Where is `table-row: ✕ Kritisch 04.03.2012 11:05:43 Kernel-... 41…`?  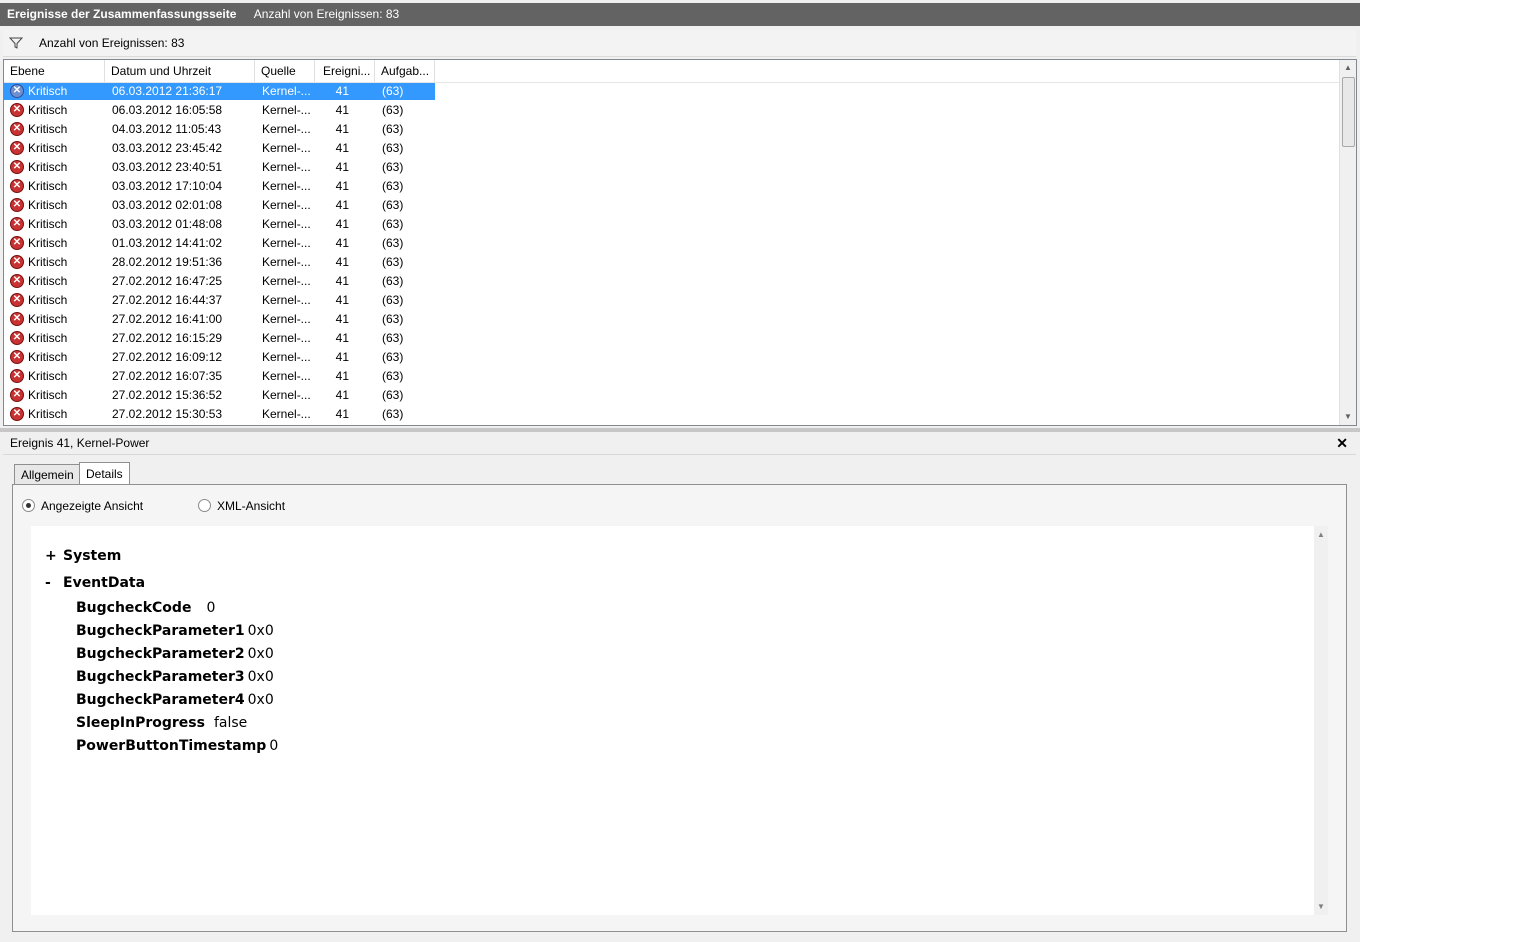
table-row: ✕ Kritisch 04.03.2012 11:05:43 Kernel-... 41… is located at coordinates (672, 129).